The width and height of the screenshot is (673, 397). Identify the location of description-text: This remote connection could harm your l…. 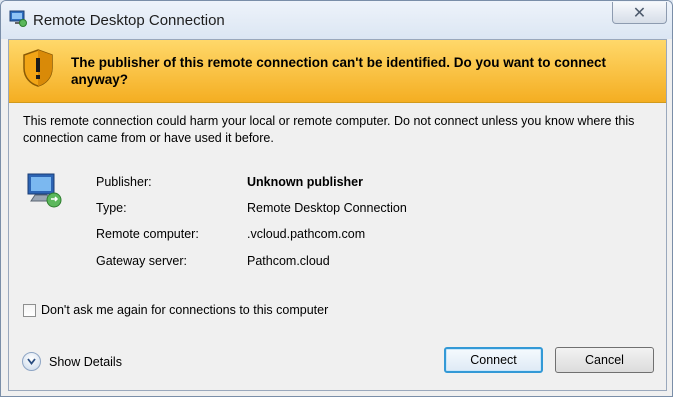
(329, 129).